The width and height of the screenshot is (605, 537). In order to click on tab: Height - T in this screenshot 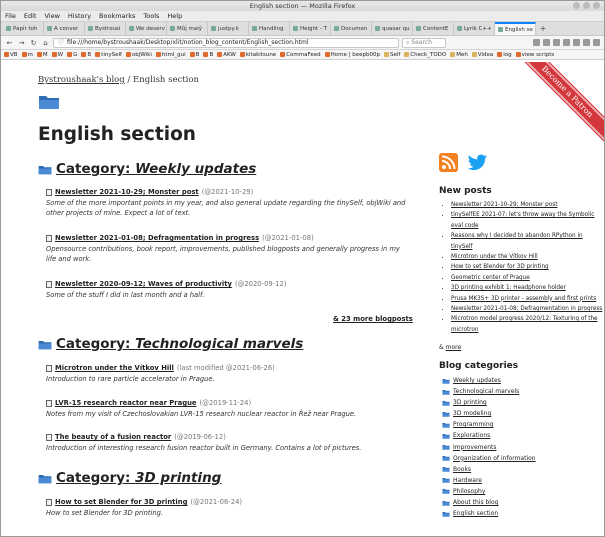, I will do `click(310, 28)`.